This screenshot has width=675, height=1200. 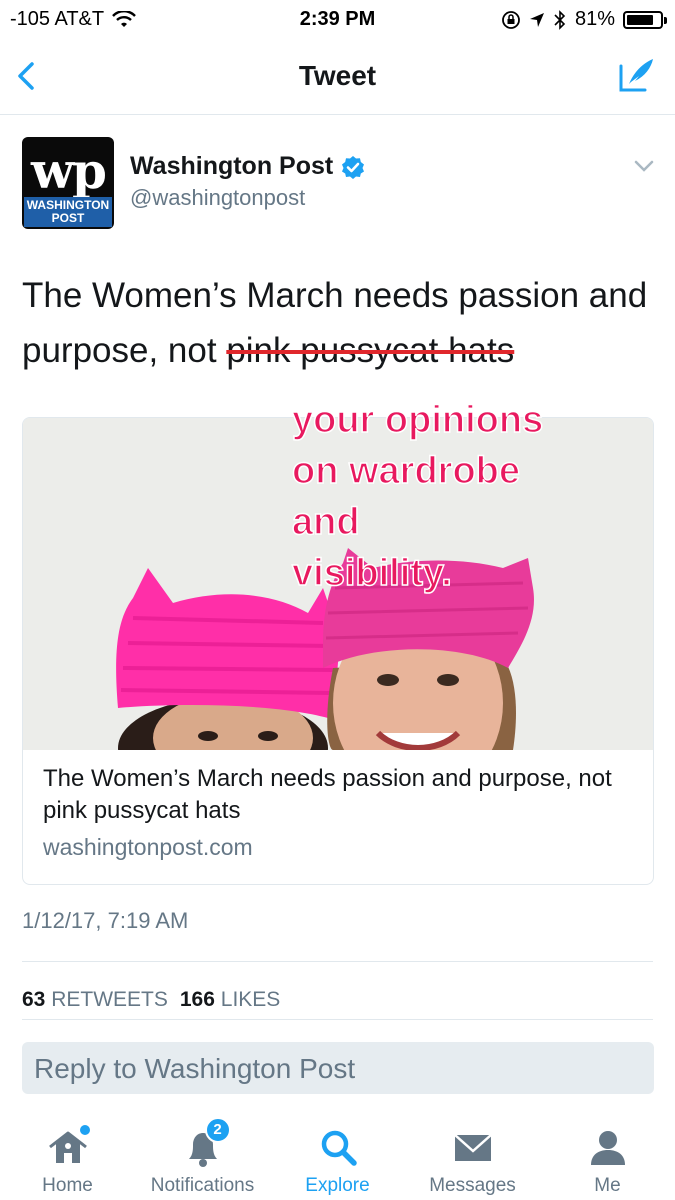 I want to click on bell-icon: 2, so click(x=206, y=1143).